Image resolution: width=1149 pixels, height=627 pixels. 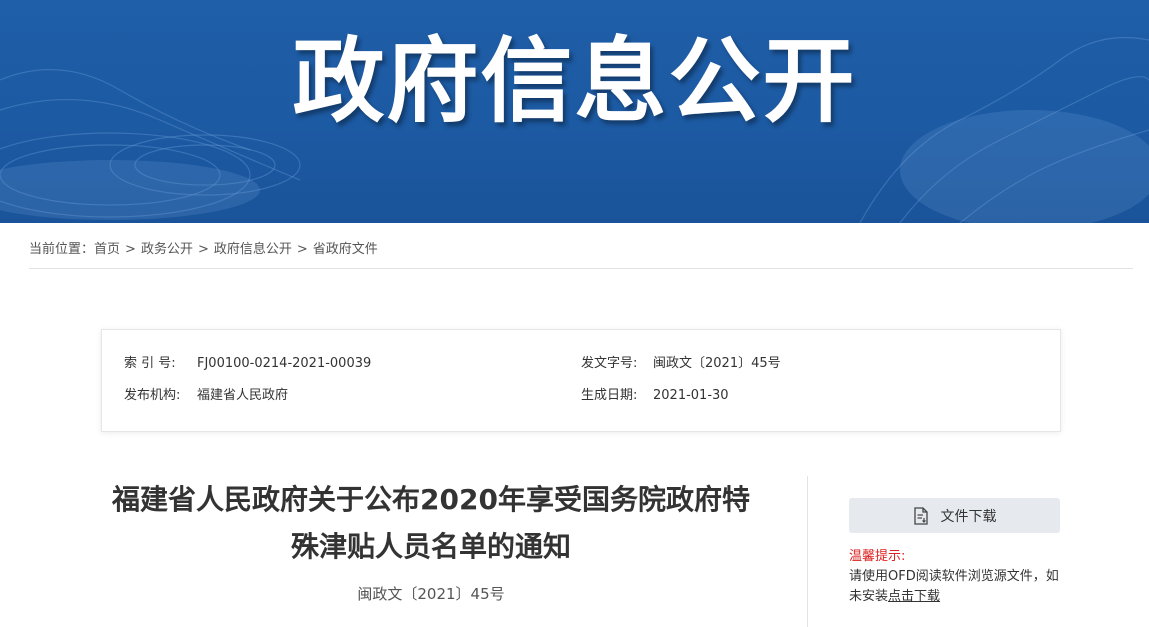 I want to click on document-title: 福建省人民政府关于公布2020年享受国务院政府特 殊津贴人员名单的通知, so click(x=431, y=523).